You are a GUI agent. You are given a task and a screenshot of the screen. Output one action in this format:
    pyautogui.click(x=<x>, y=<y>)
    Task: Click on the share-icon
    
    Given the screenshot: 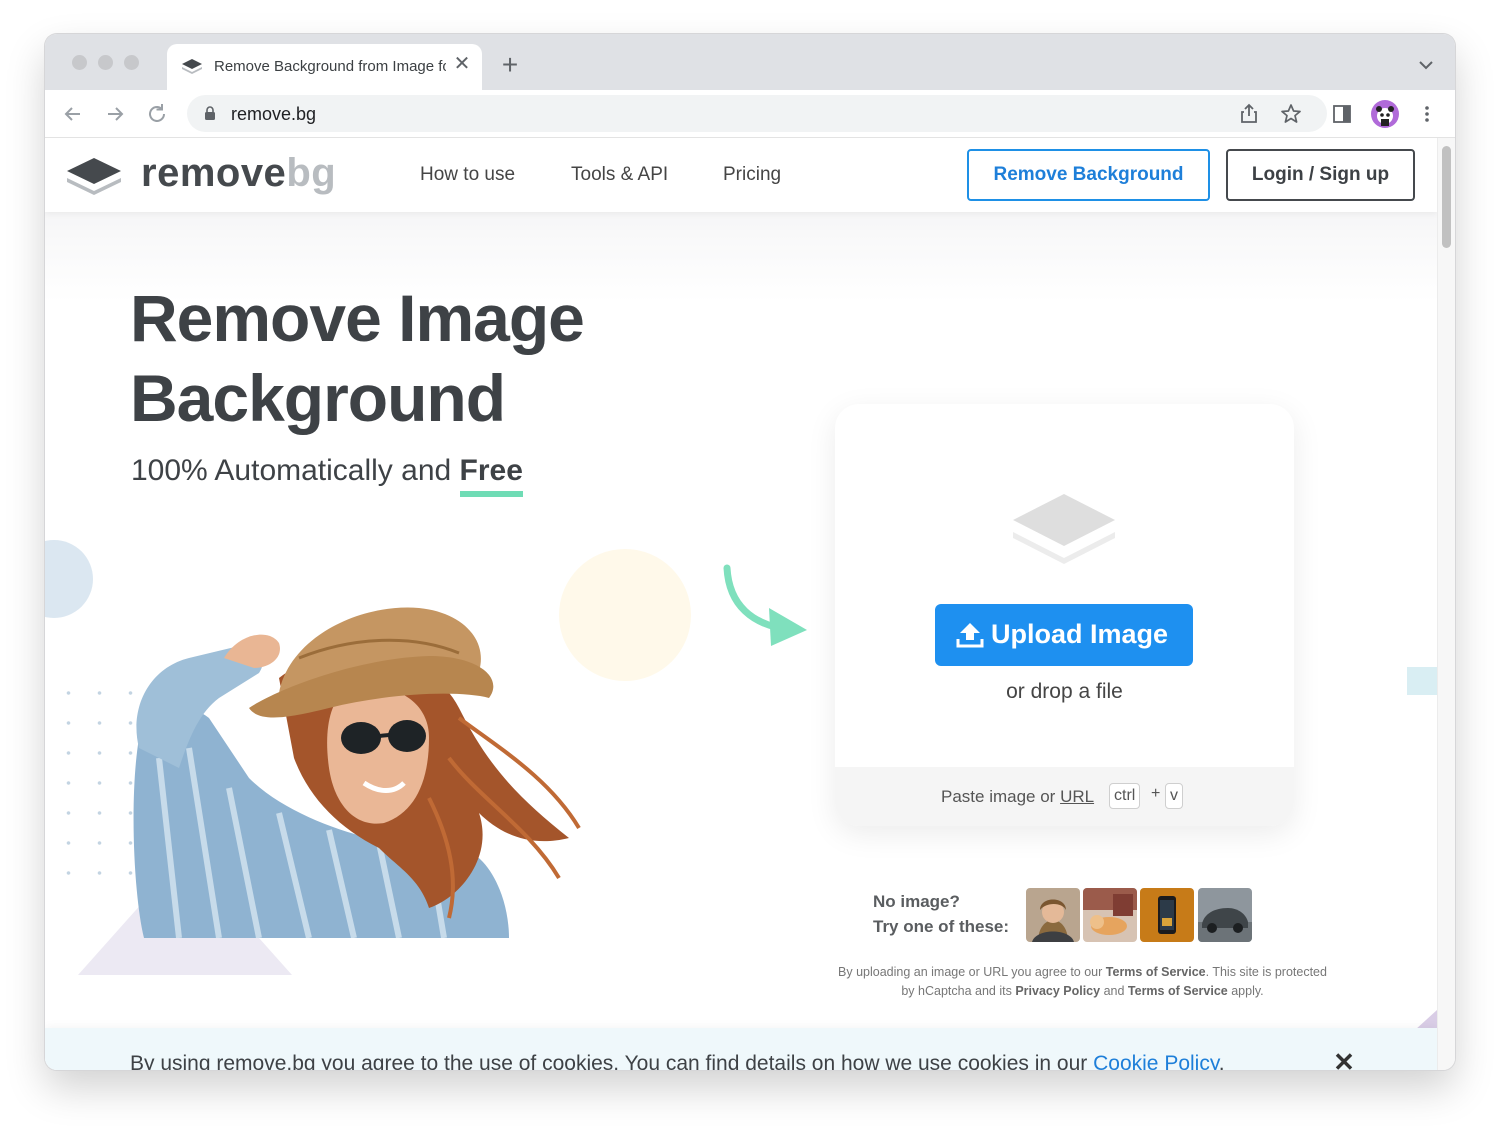 What is the action you would take?
    pyautogui.click(x=1249, y=114)
    